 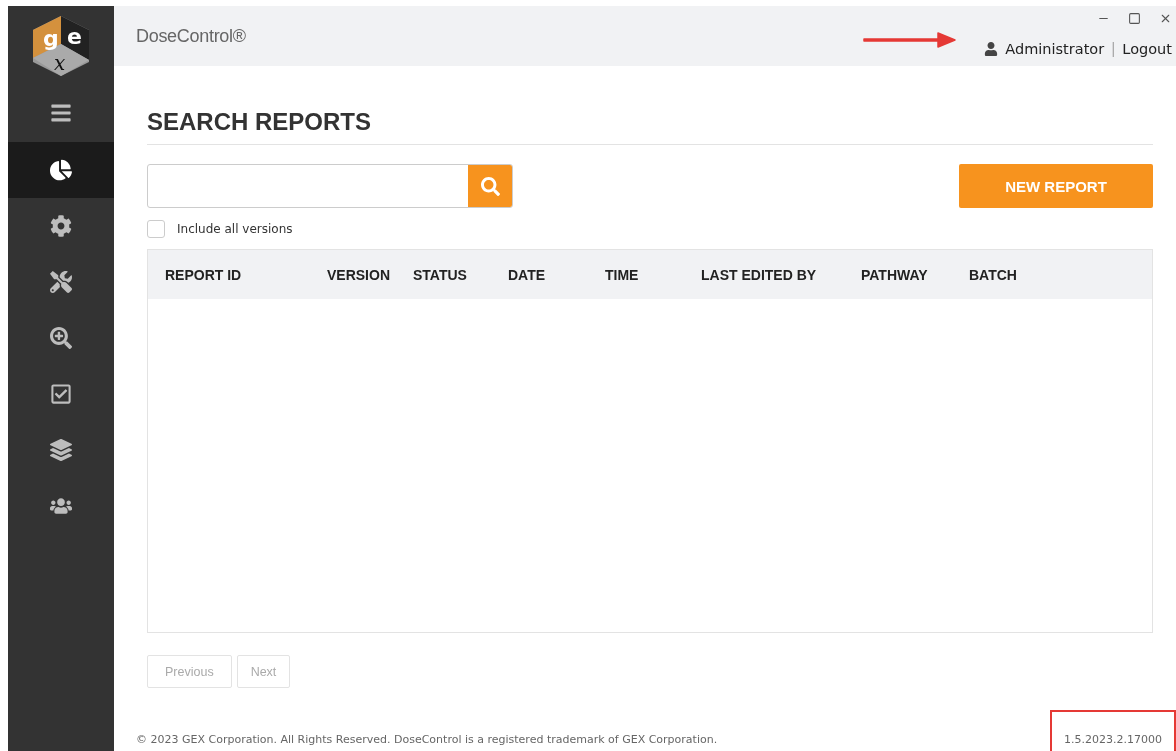 What do you see at coordinates (427, 740) in the screenshot?
I see `copyright-text: © 2023 GEX Corporation. All Rights Reserved. DoseControl is a registered trademark of GEX Corporation.` at bounding box center [427, 740].